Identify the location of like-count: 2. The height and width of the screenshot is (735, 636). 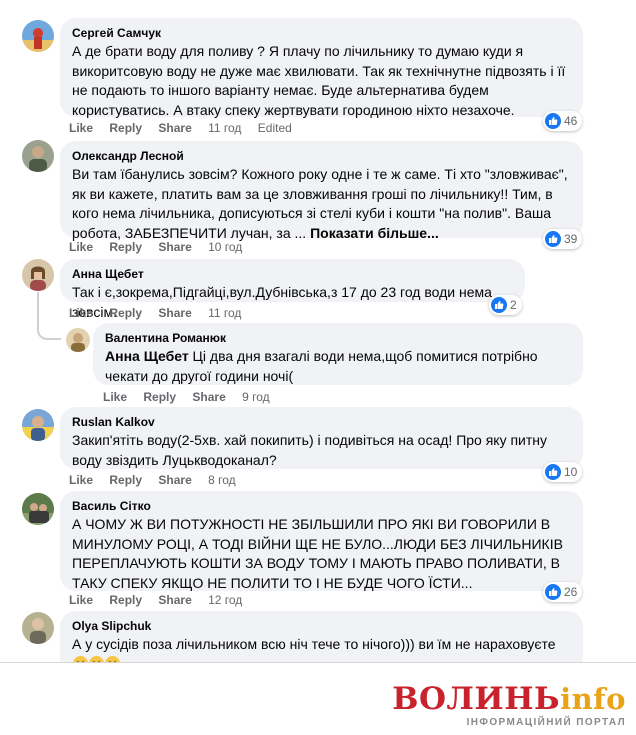
(513, 305).